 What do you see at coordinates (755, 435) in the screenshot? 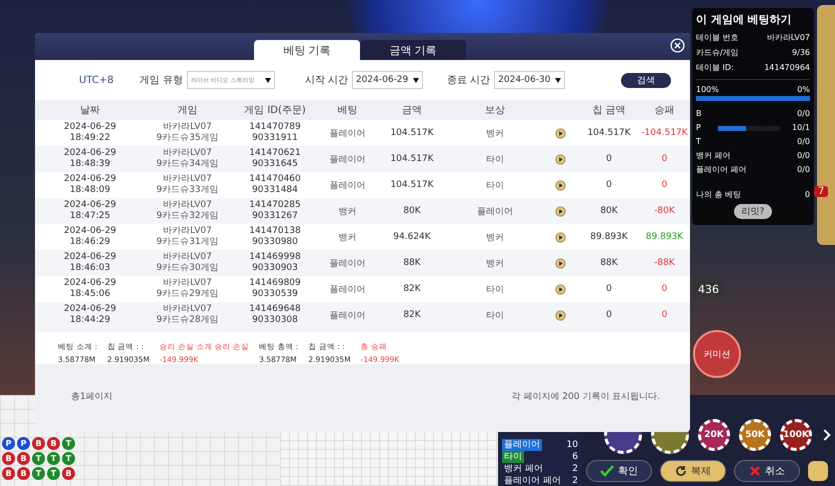
I see `chip-button: 50K` at bounding box center [755, 435].